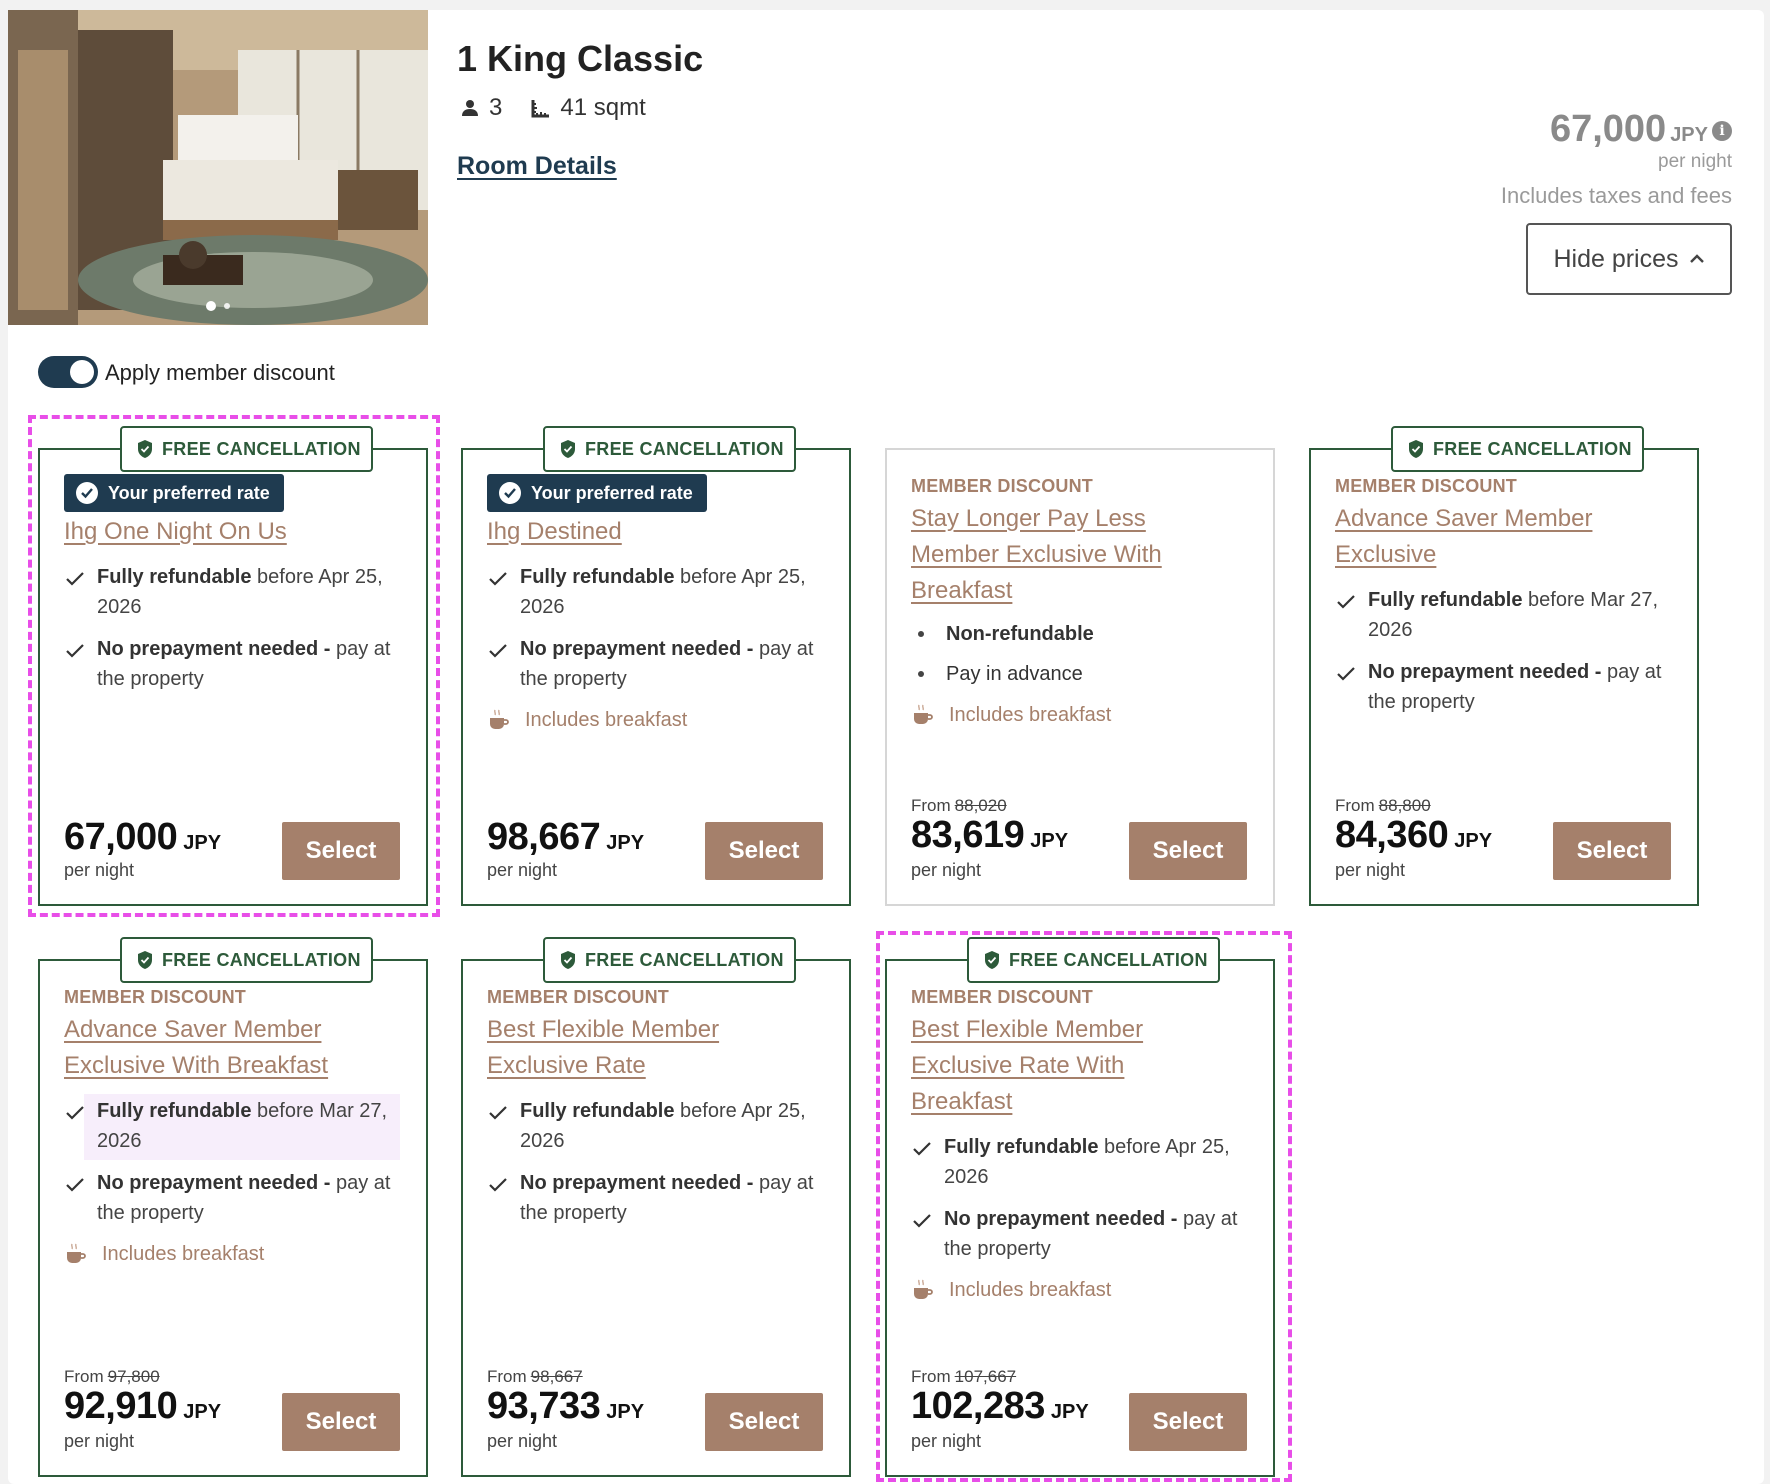 This screenshot has width=1770, height=1484. Describe the element at coordinates (1695, 161) in the screenshot. I see `header-per-night: per night` at that location.